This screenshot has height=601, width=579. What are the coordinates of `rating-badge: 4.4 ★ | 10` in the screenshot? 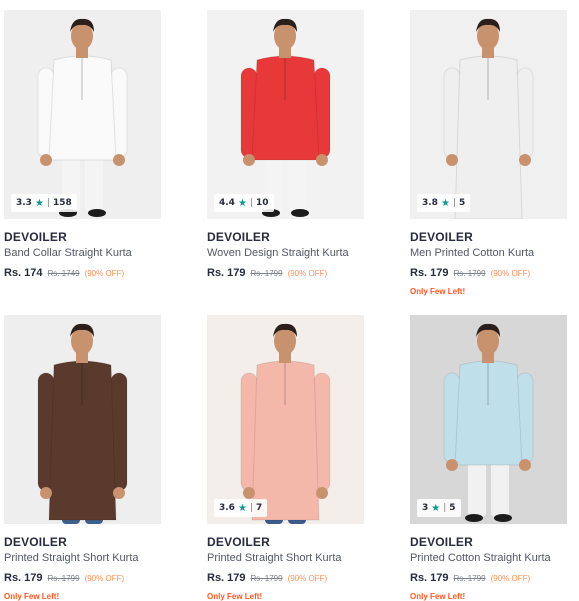 It's located at (244, 203).